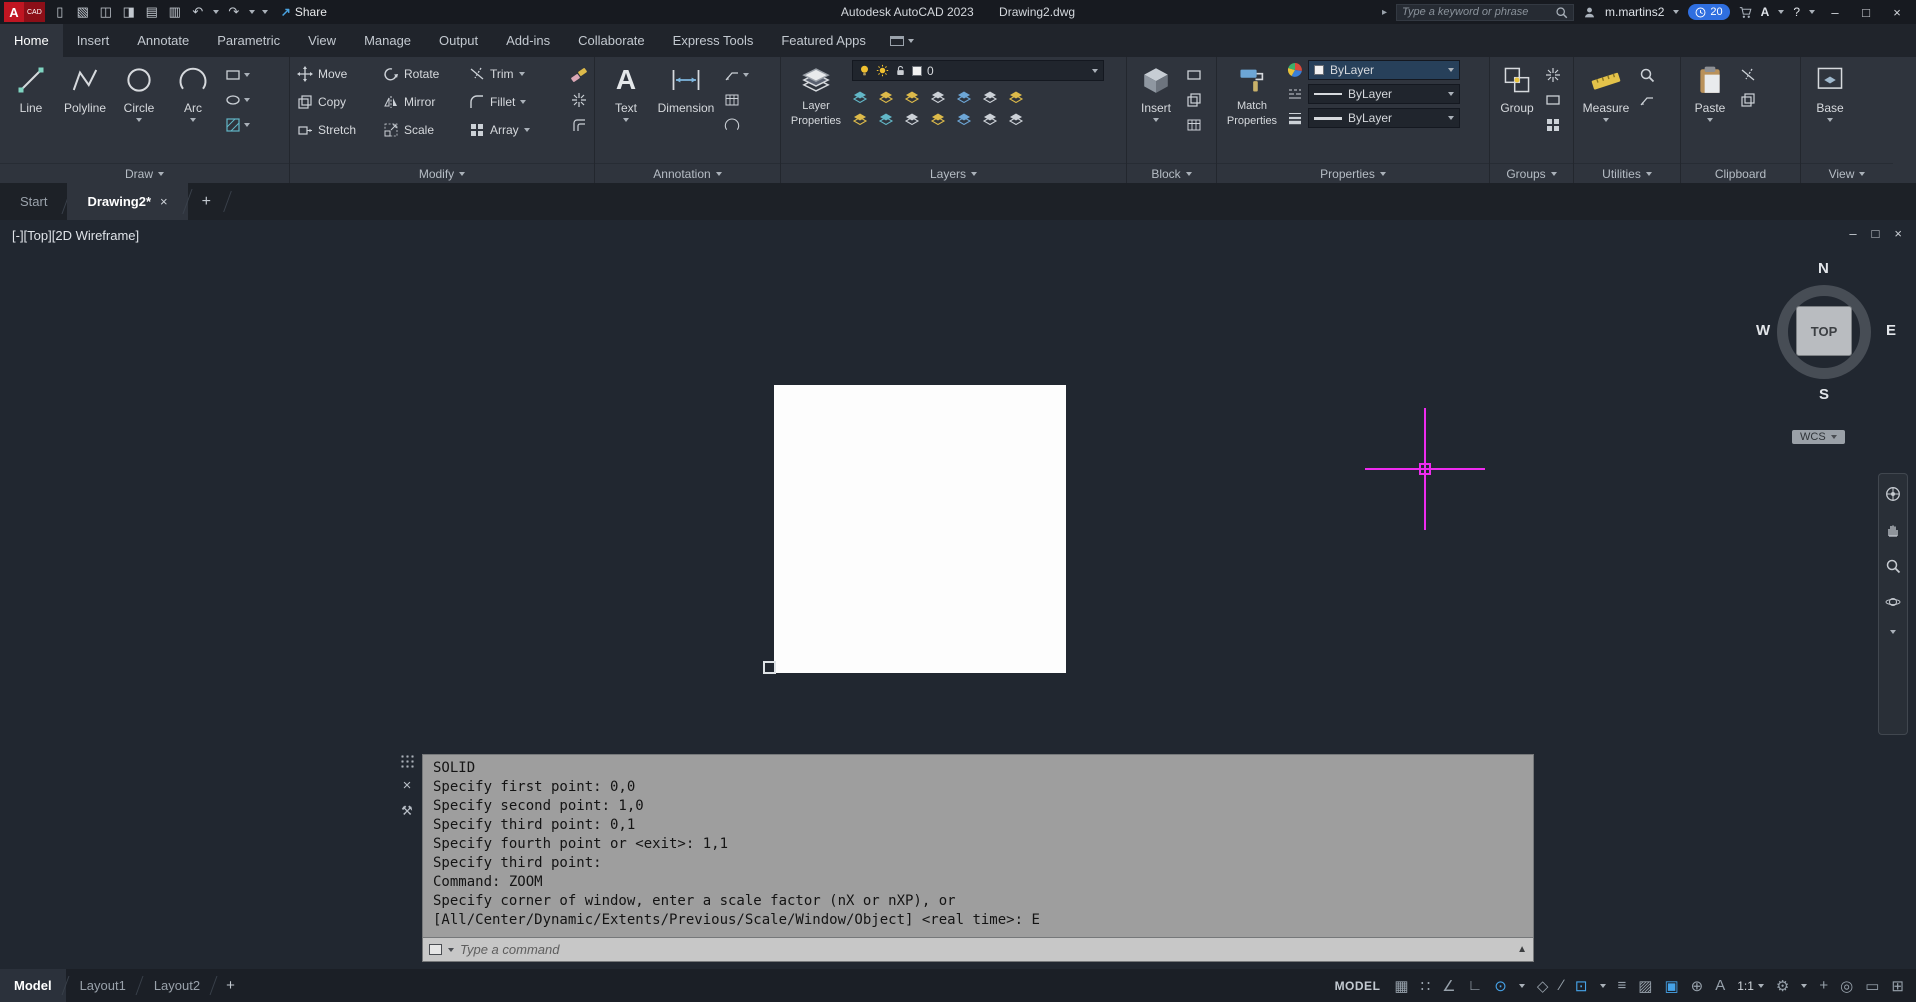 The height and width of the screenshot is (1002, 1916). I want to click on erase-tool, so click(579, 75).